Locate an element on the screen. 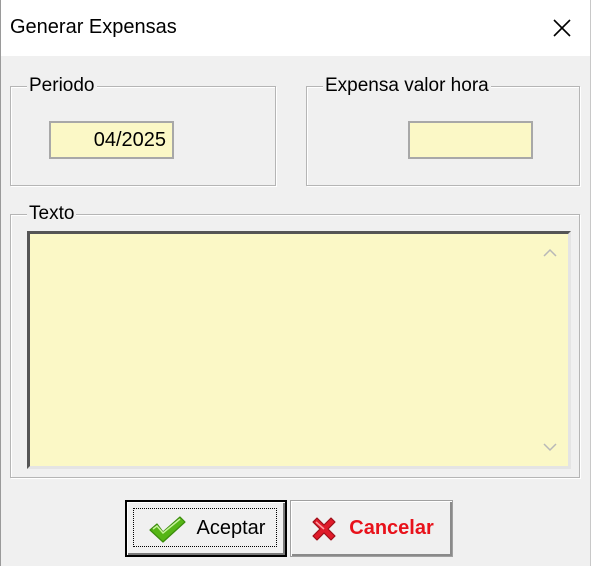 This screenshot has height=566, width=591. scroll-up-button is located at coordinates (550, 253).